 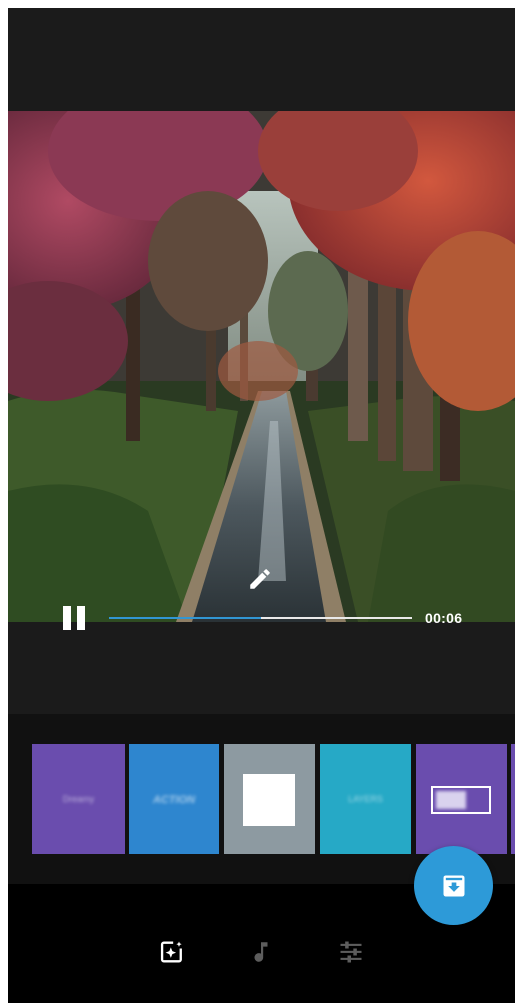 I want to click on tab-adjust, so click(x=351, y=952).